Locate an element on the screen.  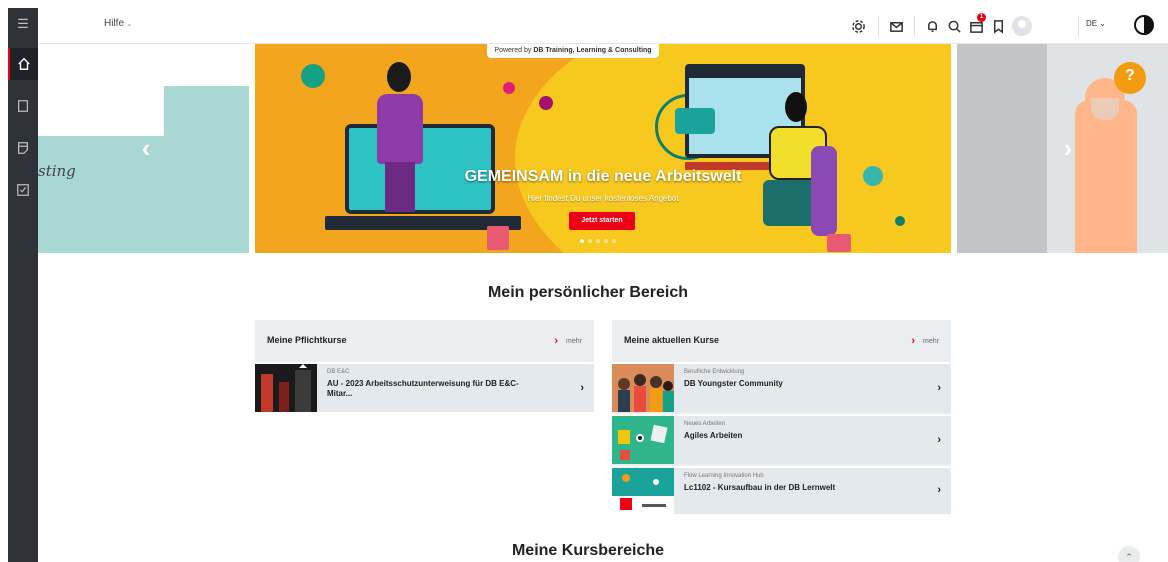
required-courses-more-link: › mehr is located at coordinates (568, 341).